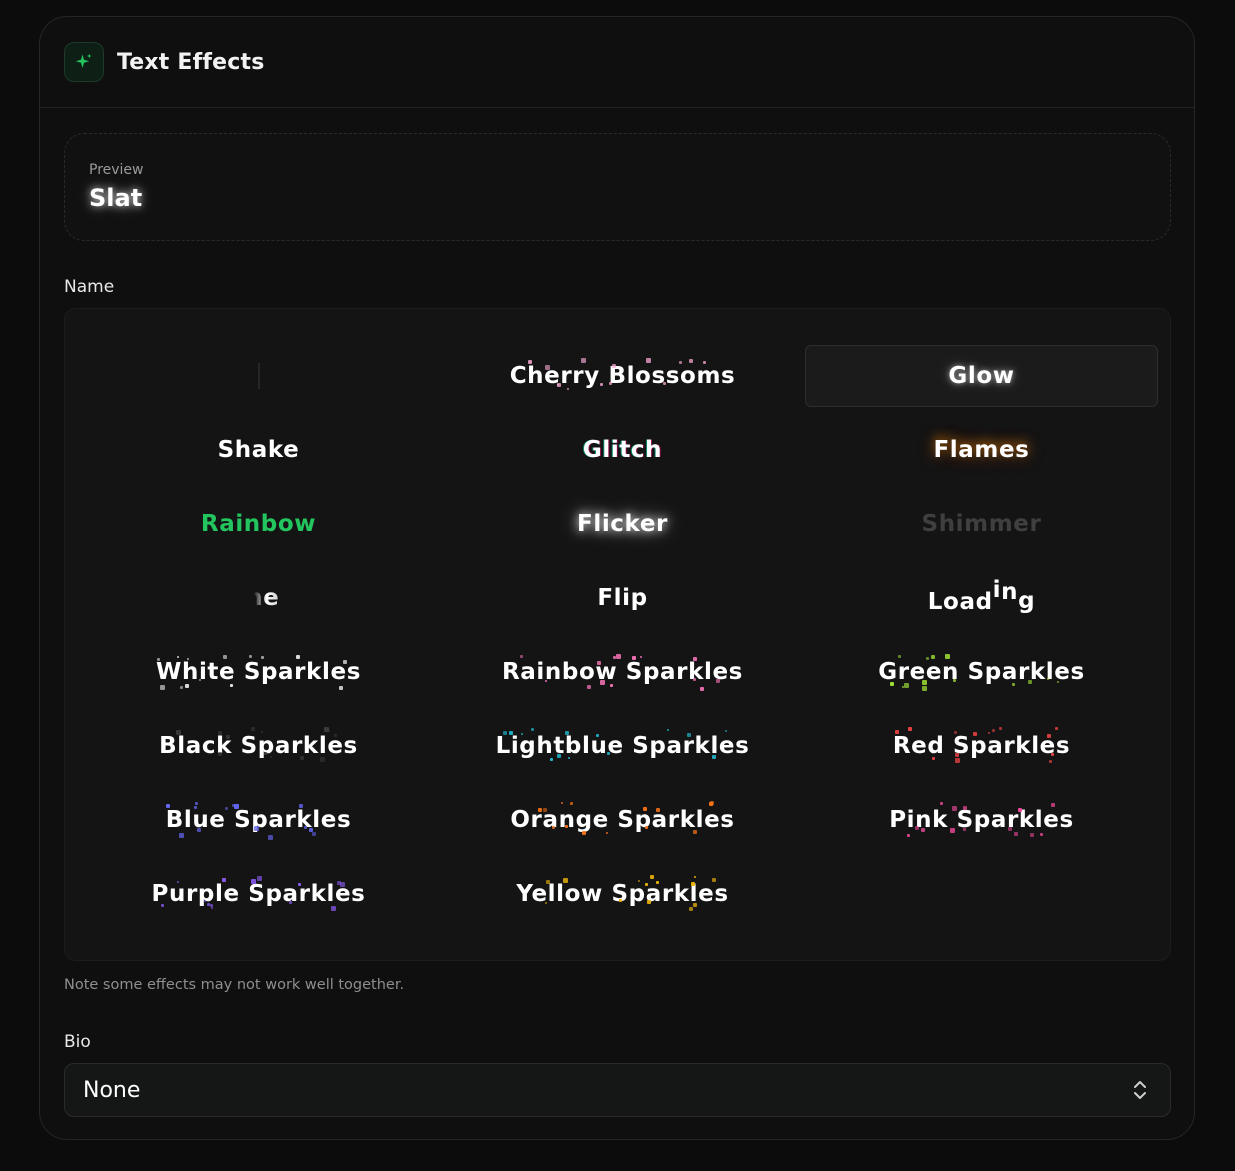 This screenshot has width=1235, height=1171. I want to click on sparkle-effect: Pink Sparkles, so click(981, 820).